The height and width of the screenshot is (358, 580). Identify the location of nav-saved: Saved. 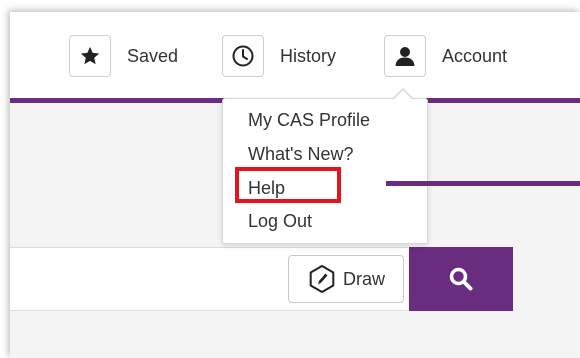
(123, 56).